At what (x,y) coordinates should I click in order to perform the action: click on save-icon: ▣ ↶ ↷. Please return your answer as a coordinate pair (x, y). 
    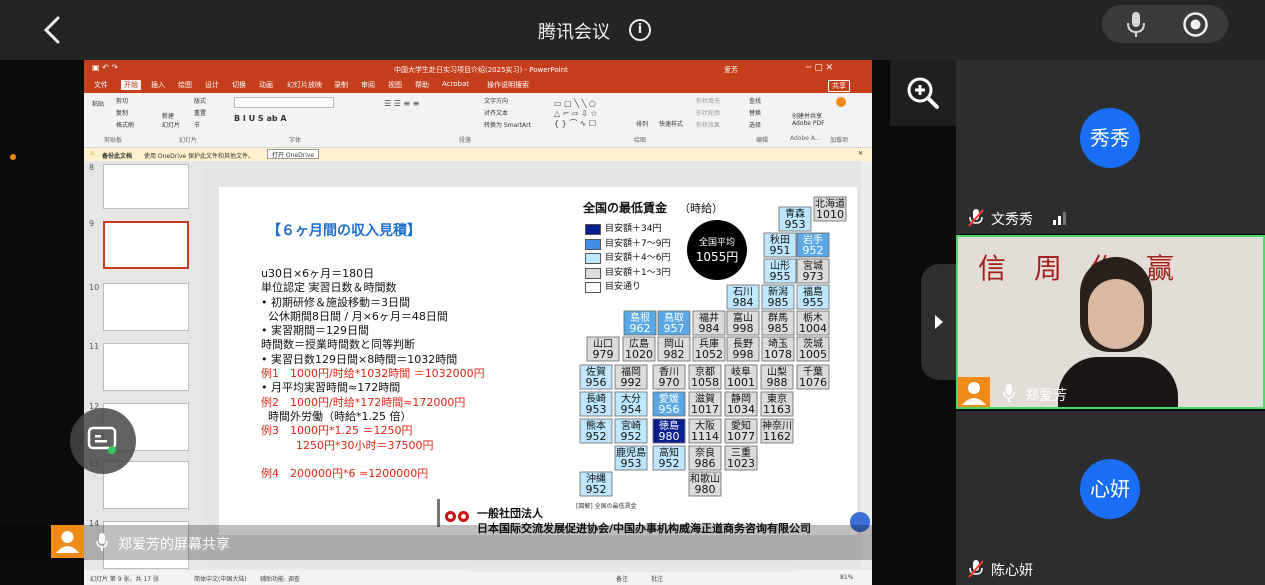
    Looking at the image, I should click on (105, 67).